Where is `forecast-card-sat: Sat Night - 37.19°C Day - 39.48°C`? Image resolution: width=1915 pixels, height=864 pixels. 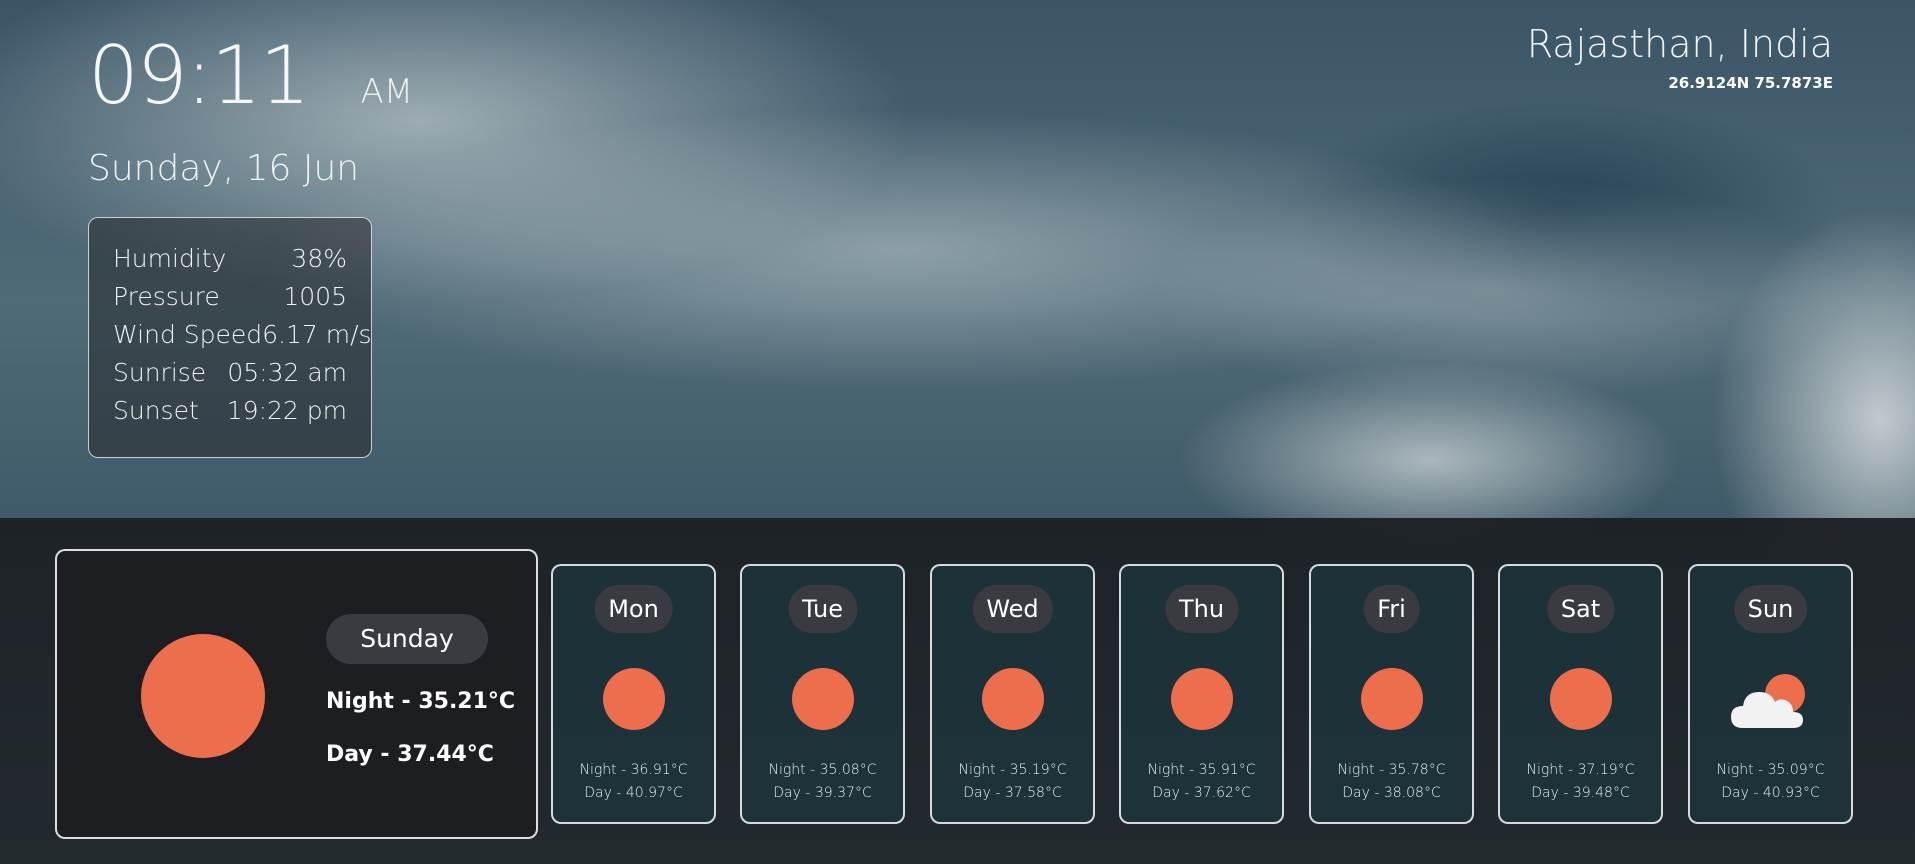 forecast-card-sat: Sat Night - 37.19°C Day - 39.48°C is located at coordinates (1580, 694).